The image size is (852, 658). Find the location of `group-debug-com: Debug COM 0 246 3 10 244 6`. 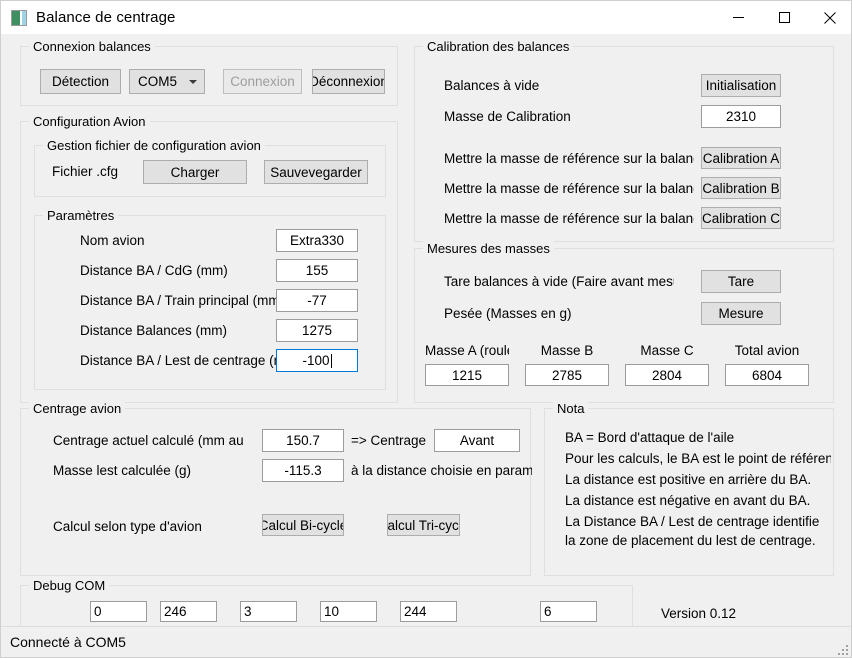

group-debug-com: Debug COM 0 246 3 10 244 6 is located at coordinates (326, 604).